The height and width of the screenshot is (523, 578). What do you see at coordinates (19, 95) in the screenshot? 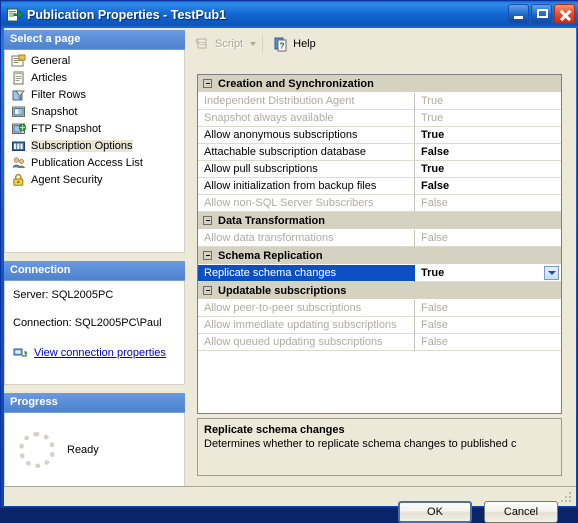
I see `filter-rows-page-icon` at bounding box center [19, 95].